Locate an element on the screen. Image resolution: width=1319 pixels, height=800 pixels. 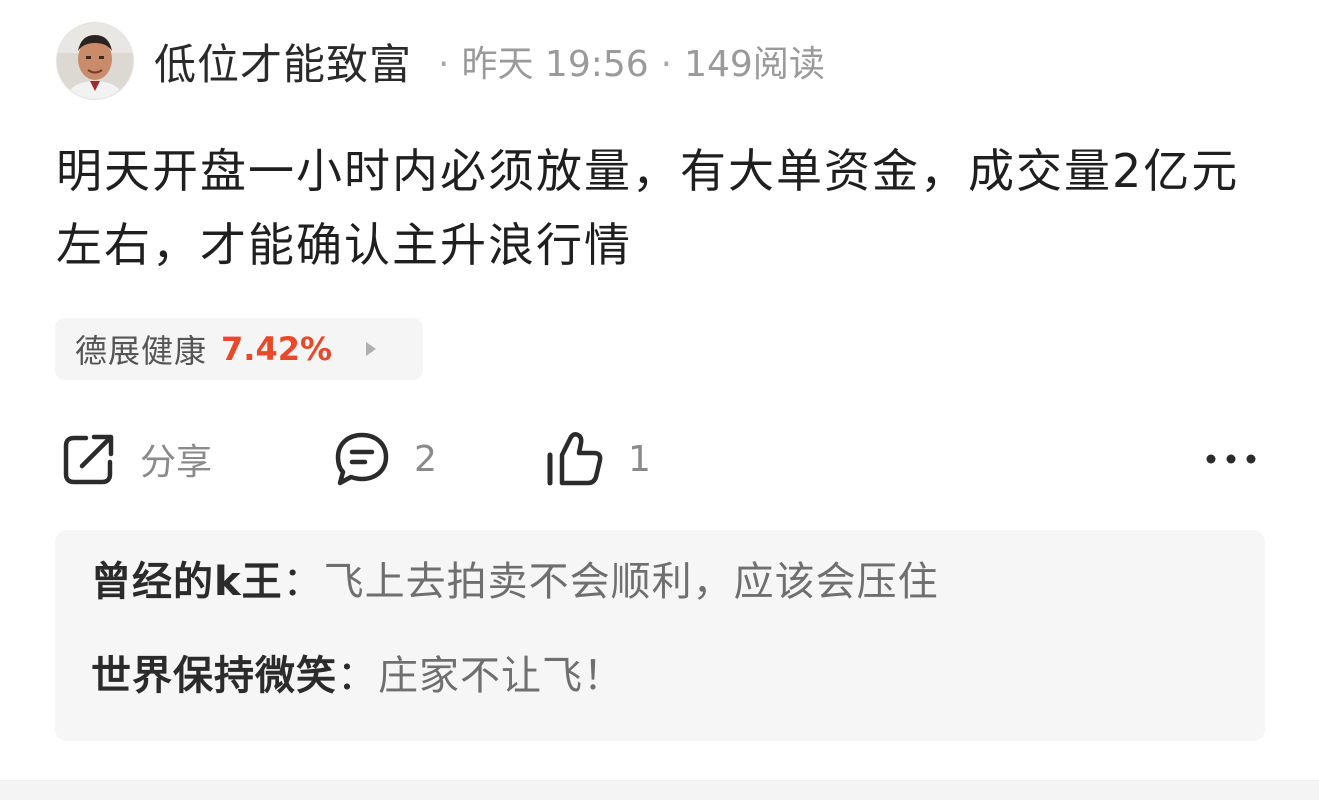
comment-user: 世界保持微笑 is located at coordinates (214, 676).